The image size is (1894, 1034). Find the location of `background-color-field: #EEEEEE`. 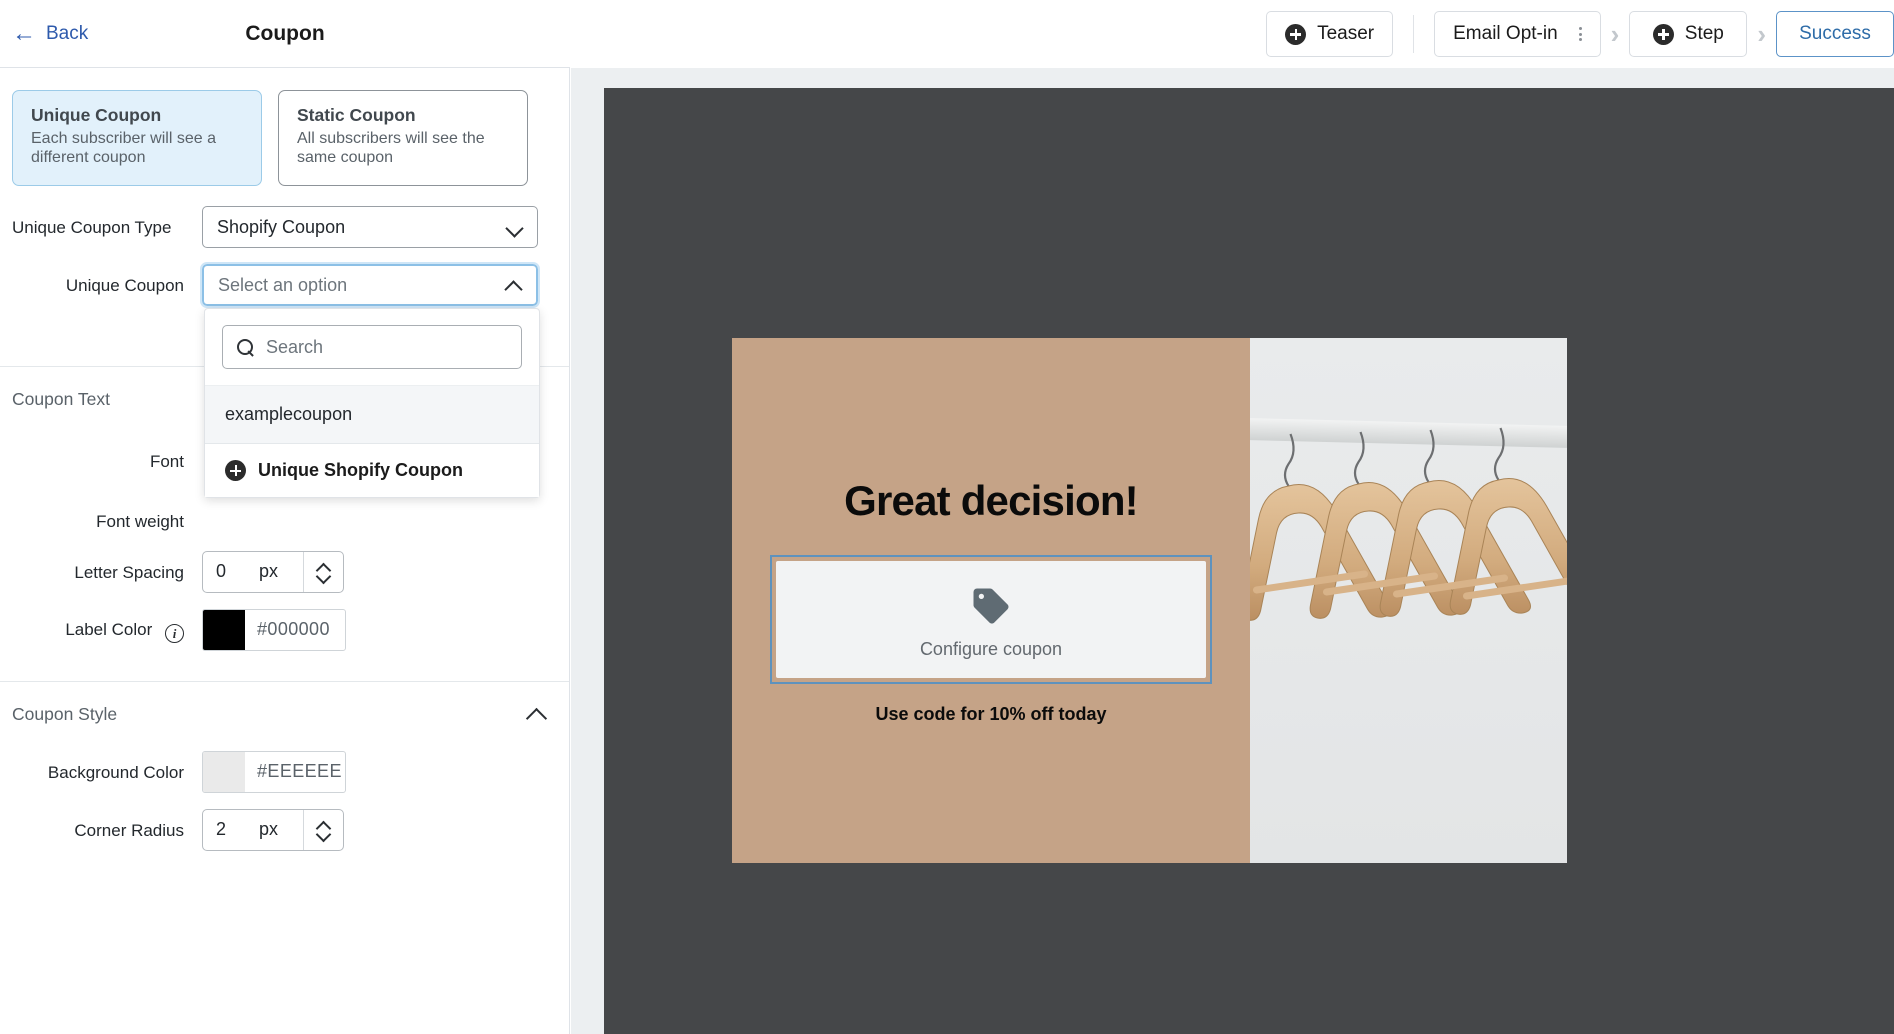

background-color-field: #EEEEEE is located at coordinates (274, 771).